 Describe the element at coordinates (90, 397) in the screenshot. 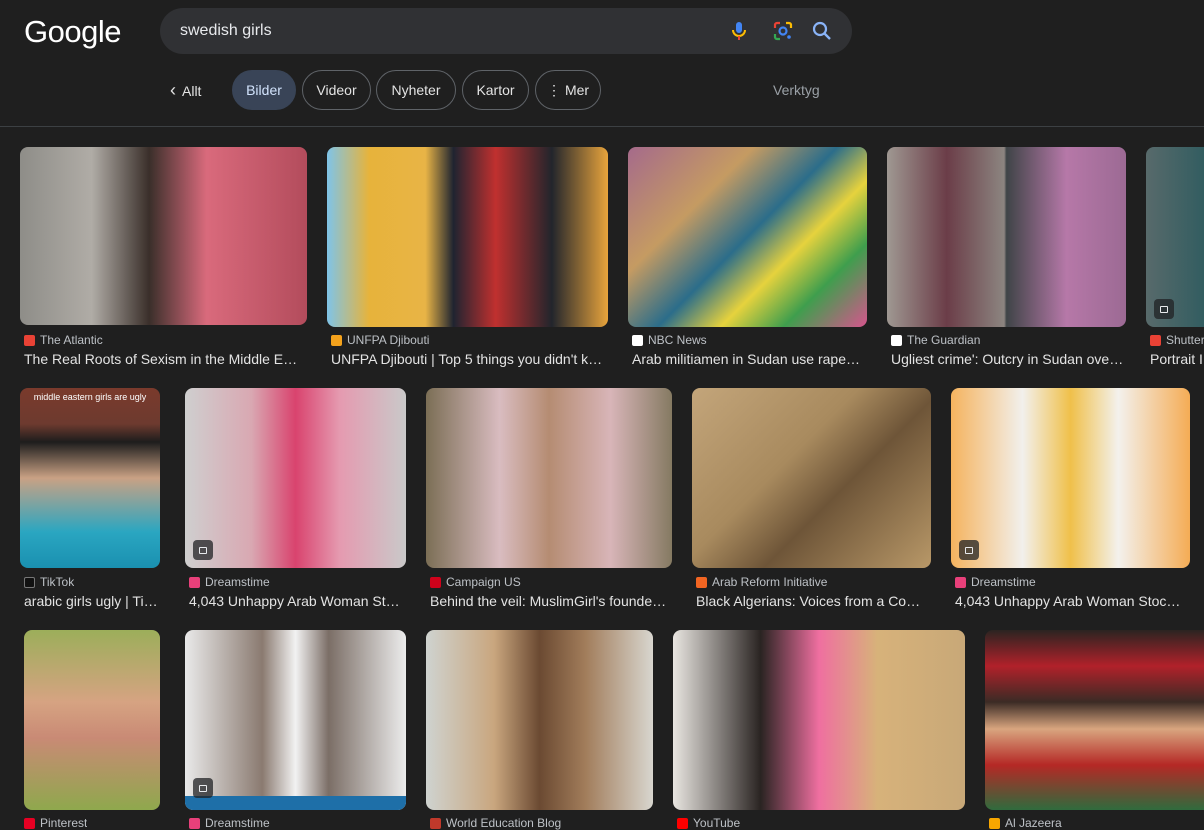

I see `thumbnail-caption: middle eastern girls are ugly` at that location.